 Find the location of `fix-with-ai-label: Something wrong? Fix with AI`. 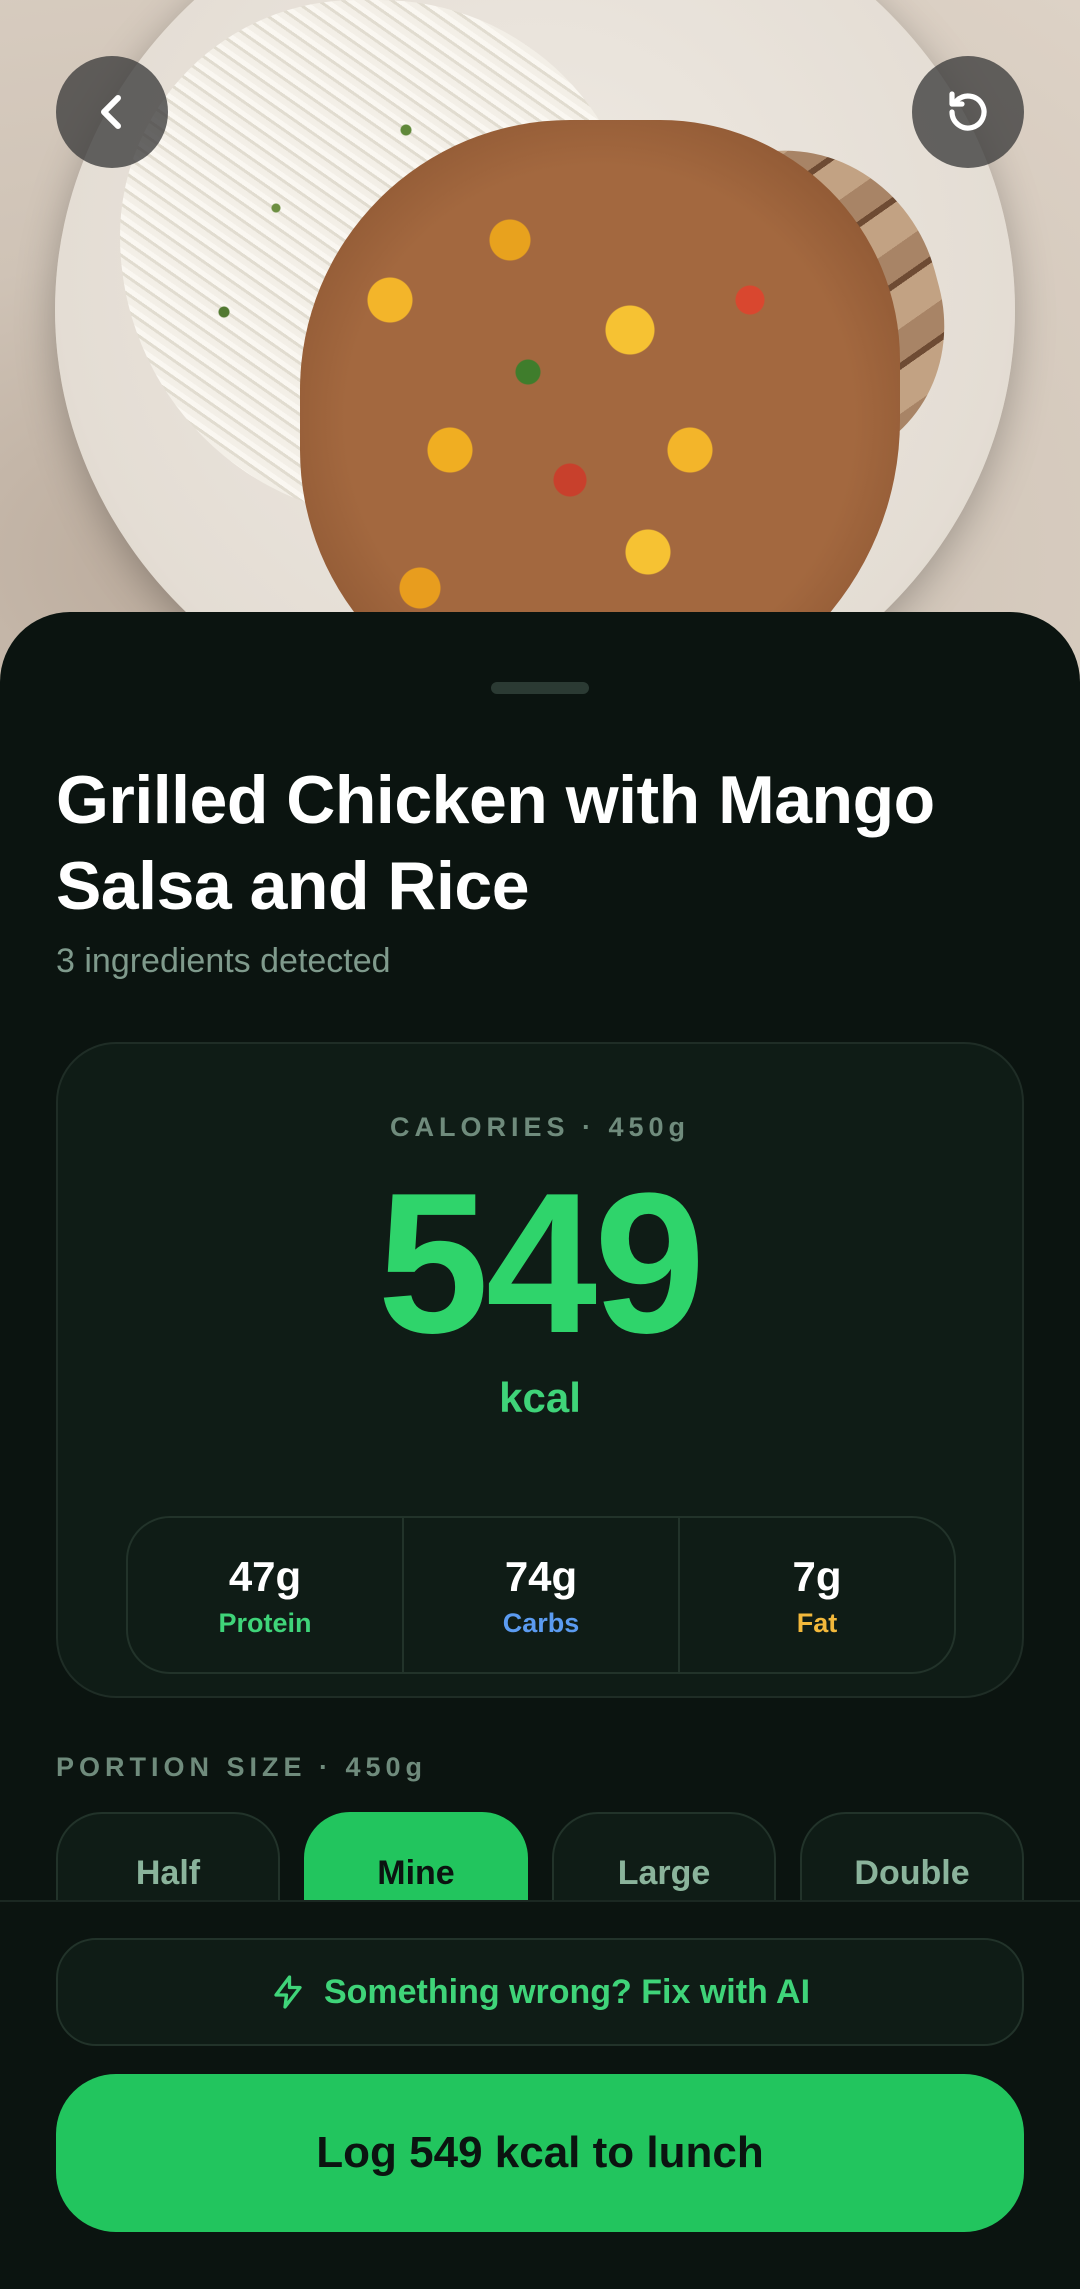

fix-with-ai-label: Something wrong? Fix with AI is located at coordinates (567, 1991).